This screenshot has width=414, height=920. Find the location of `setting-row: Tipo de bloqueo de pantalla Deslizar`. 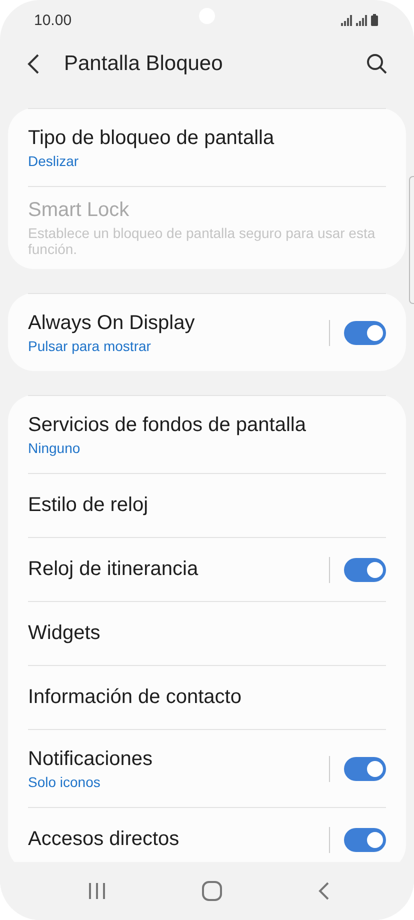

setting-row: Tipo de bloqueo de pantalla Deslizar is located at coordinates (207, 147).